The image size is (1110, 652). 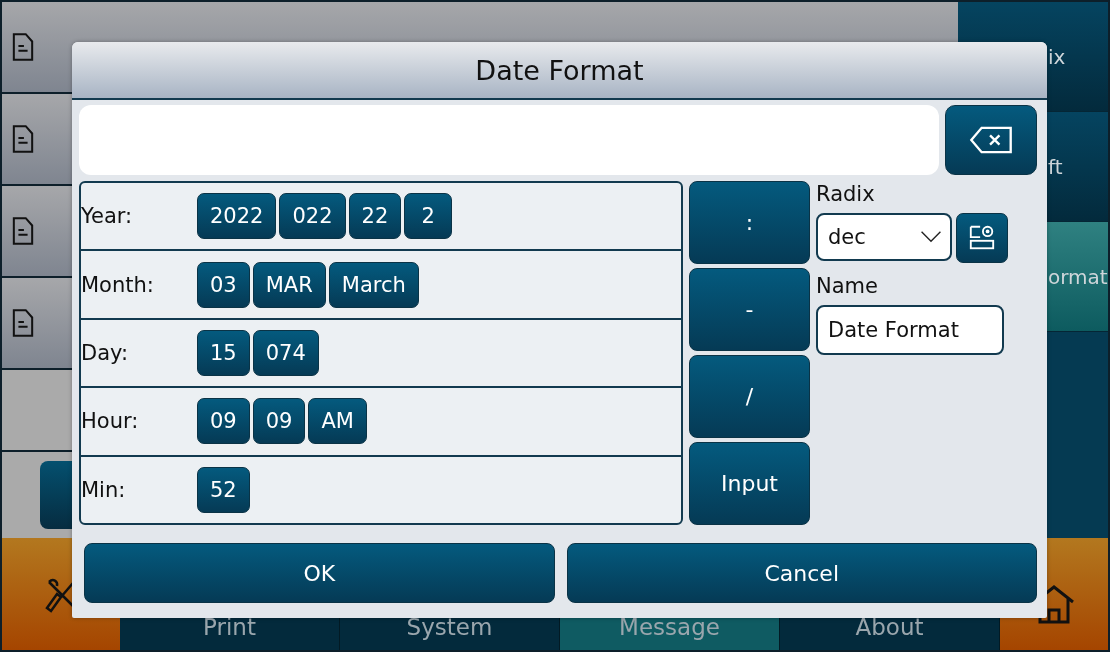 I want to click on chevron-down-icon, so click(x=931, y=237).